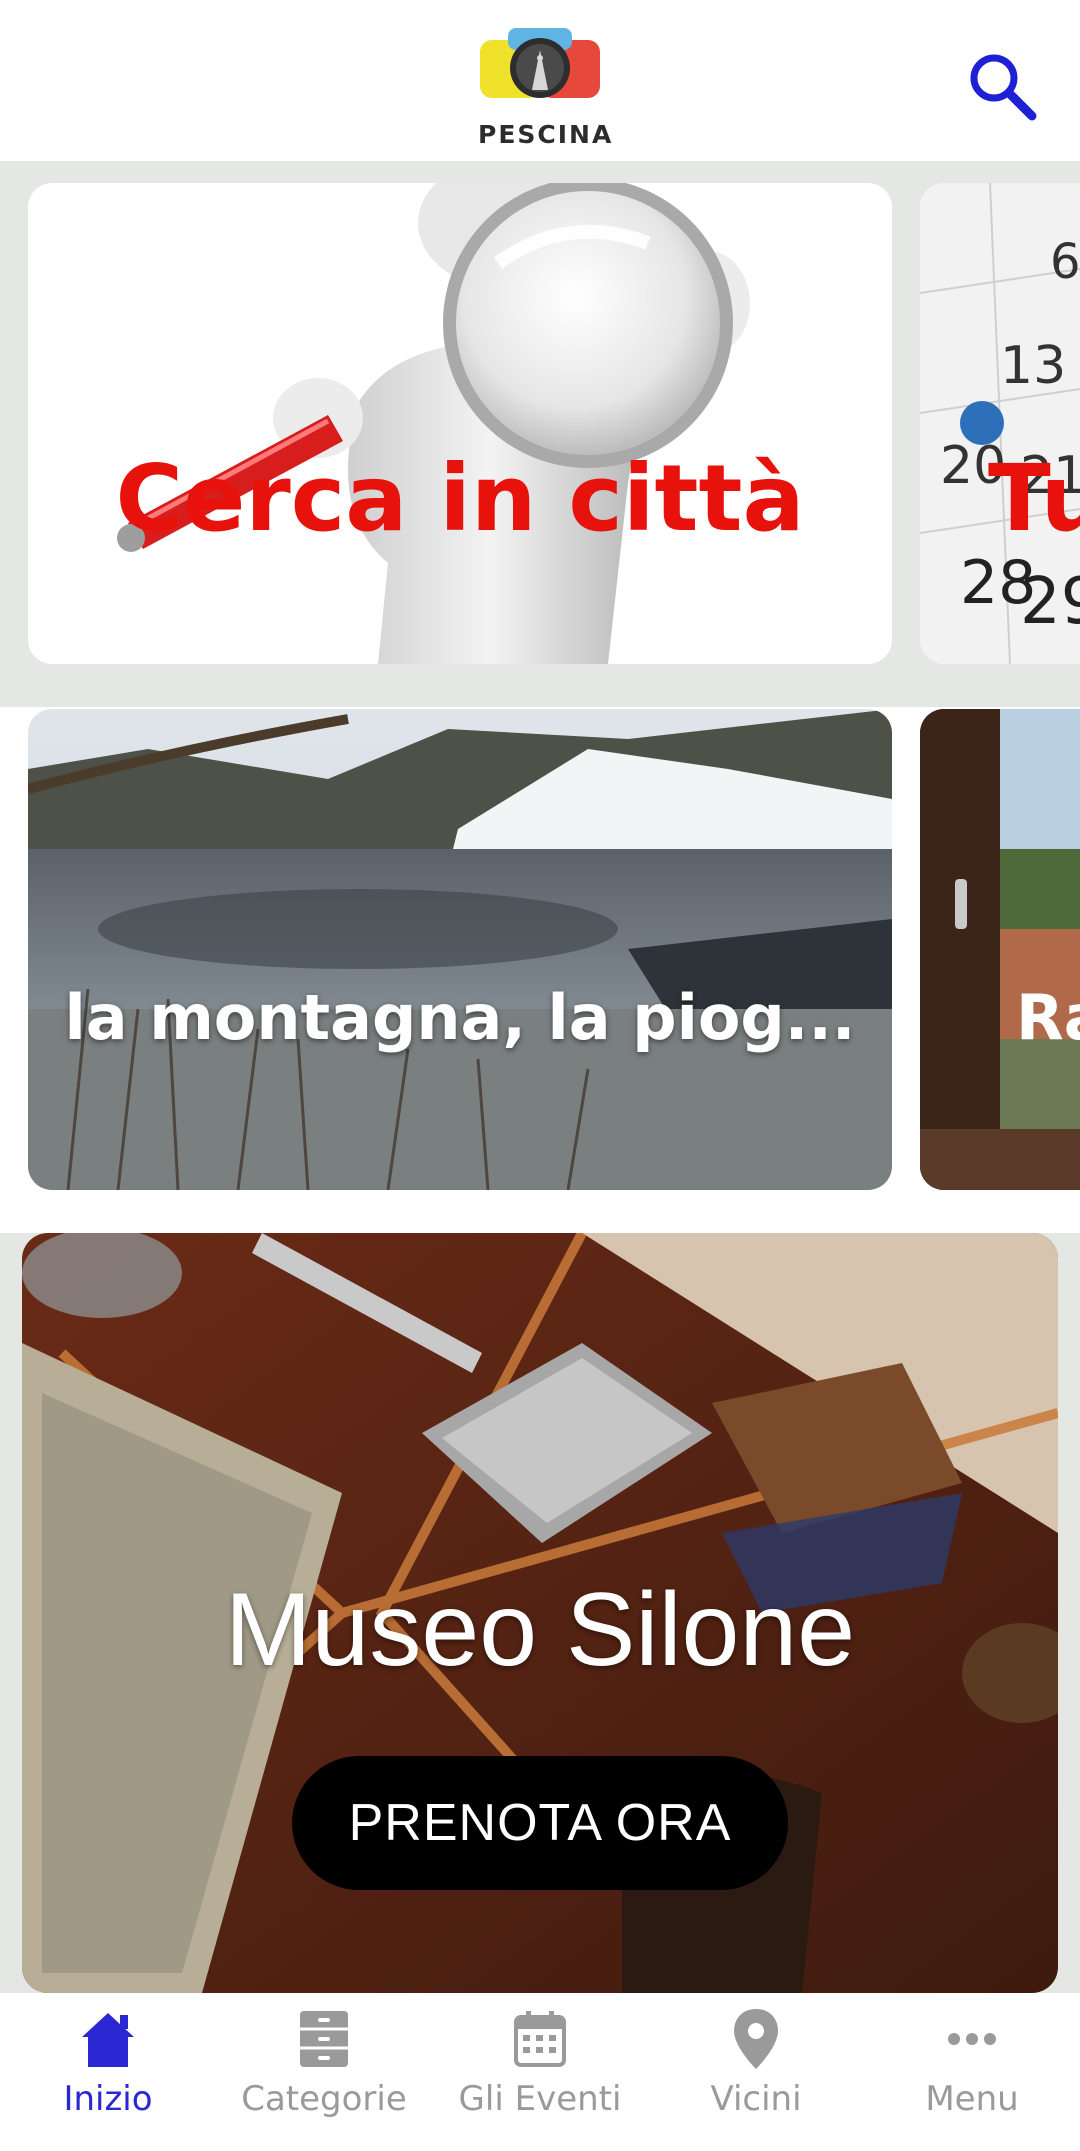 The height and width of the screenshot is (2151, 1080). I want to click on tab-label: Gli Eventi, so click(540, 2099).